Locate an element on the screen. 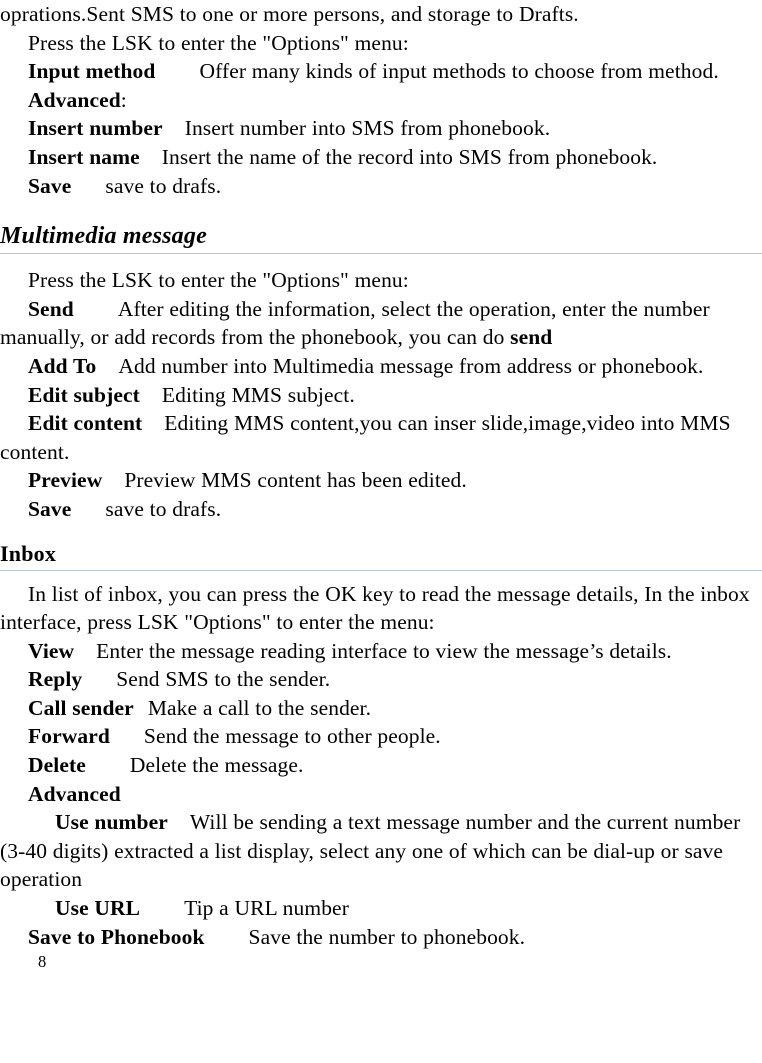  option-description: Send the message to other people. is located at coordinates (292, 736).